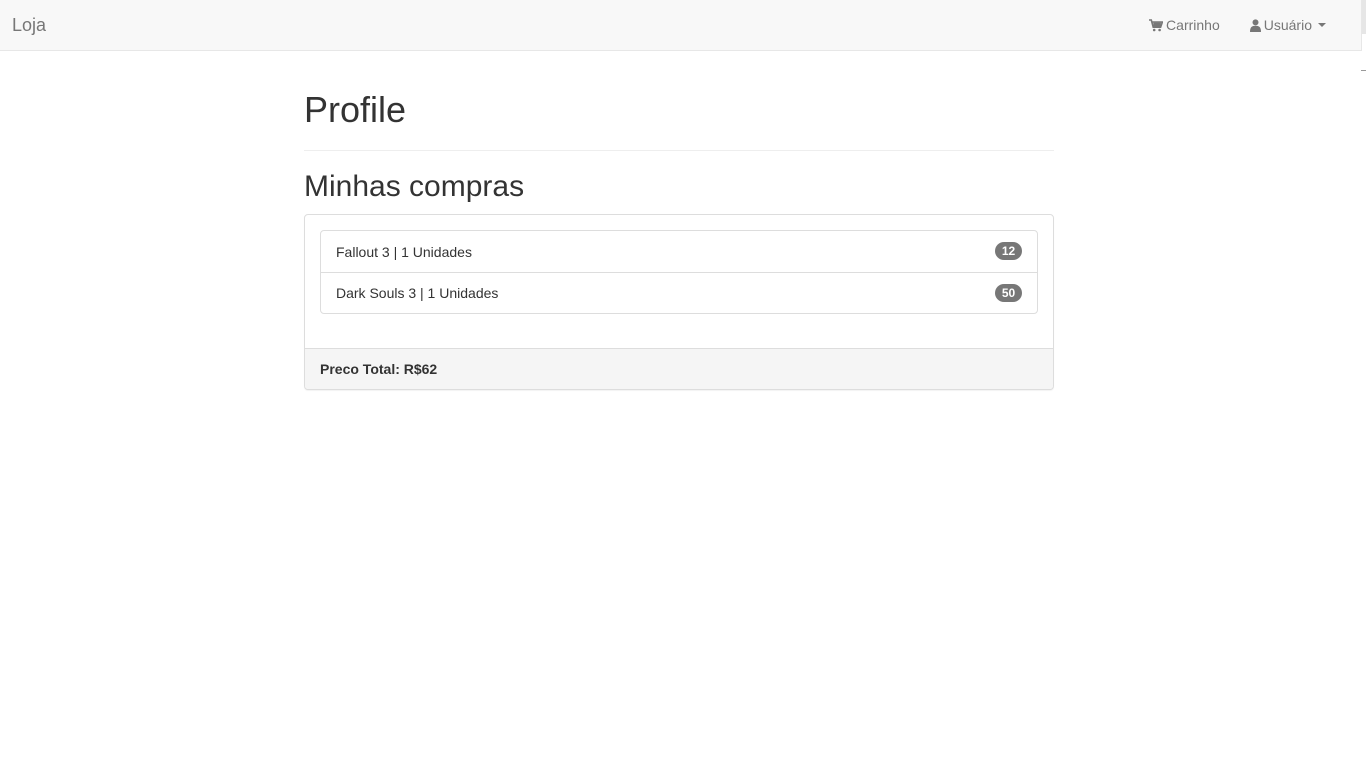 The image size is (1366, 766). What do you see at coordinates (1322, 25) in the screenshot?
I see `chevron-down-icon` at bounding box center [1322, 25].